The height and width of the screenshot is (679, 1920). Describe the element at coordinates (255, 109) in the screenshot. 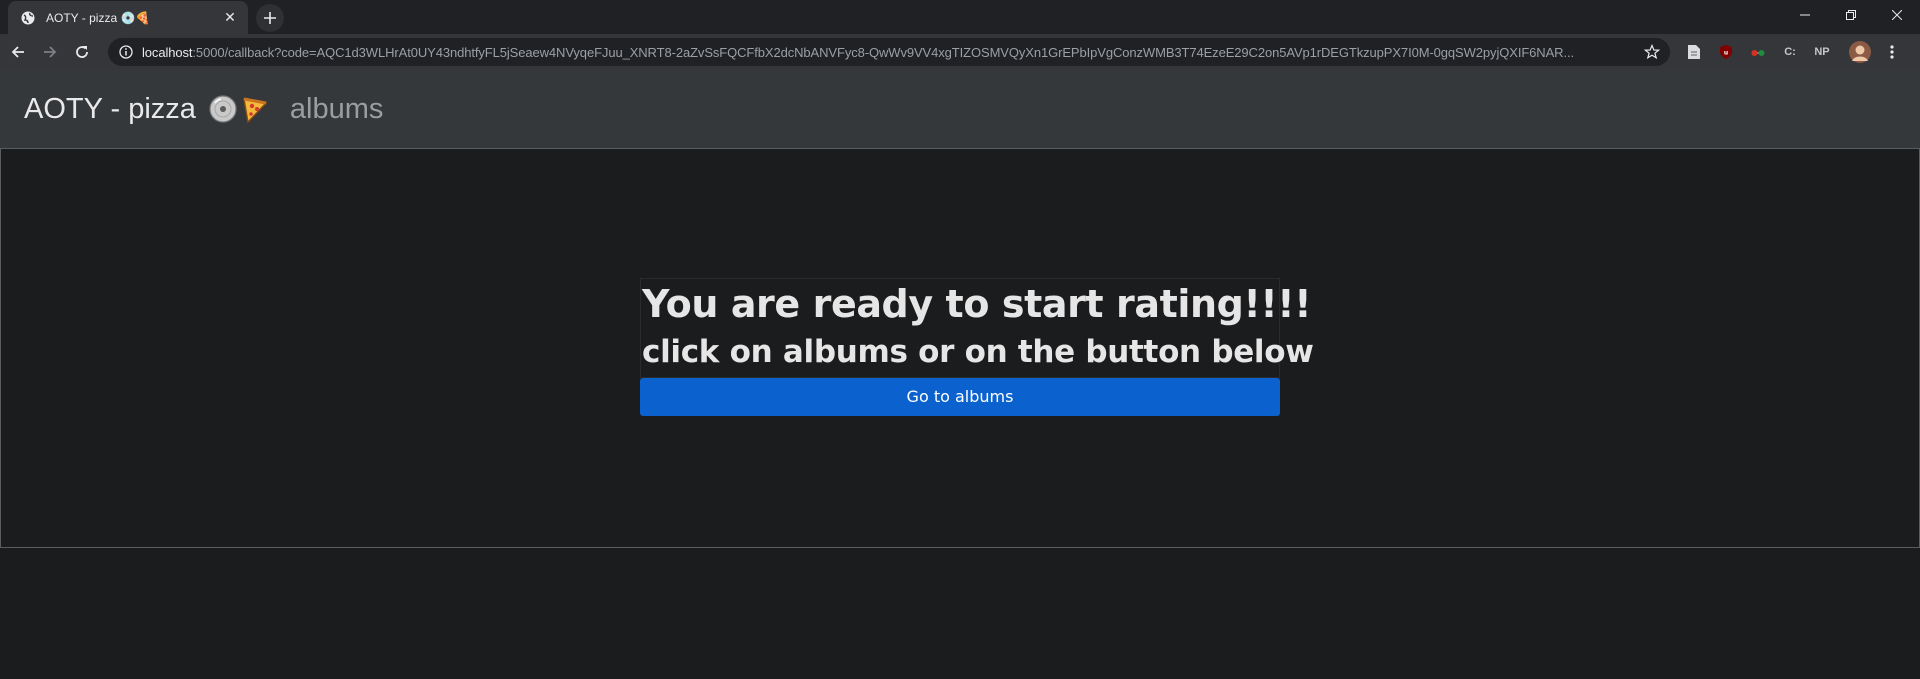

I see `pizza-icon` at that location.